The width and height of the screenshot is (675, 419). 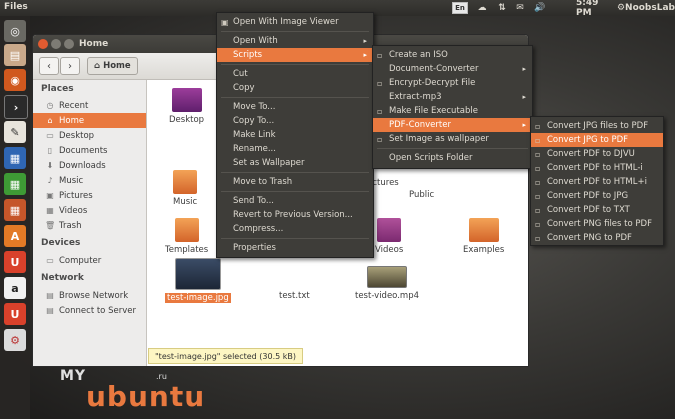 I want to click on sidebar-item-videos: ▦ Videos, so click(x=89, y=210).